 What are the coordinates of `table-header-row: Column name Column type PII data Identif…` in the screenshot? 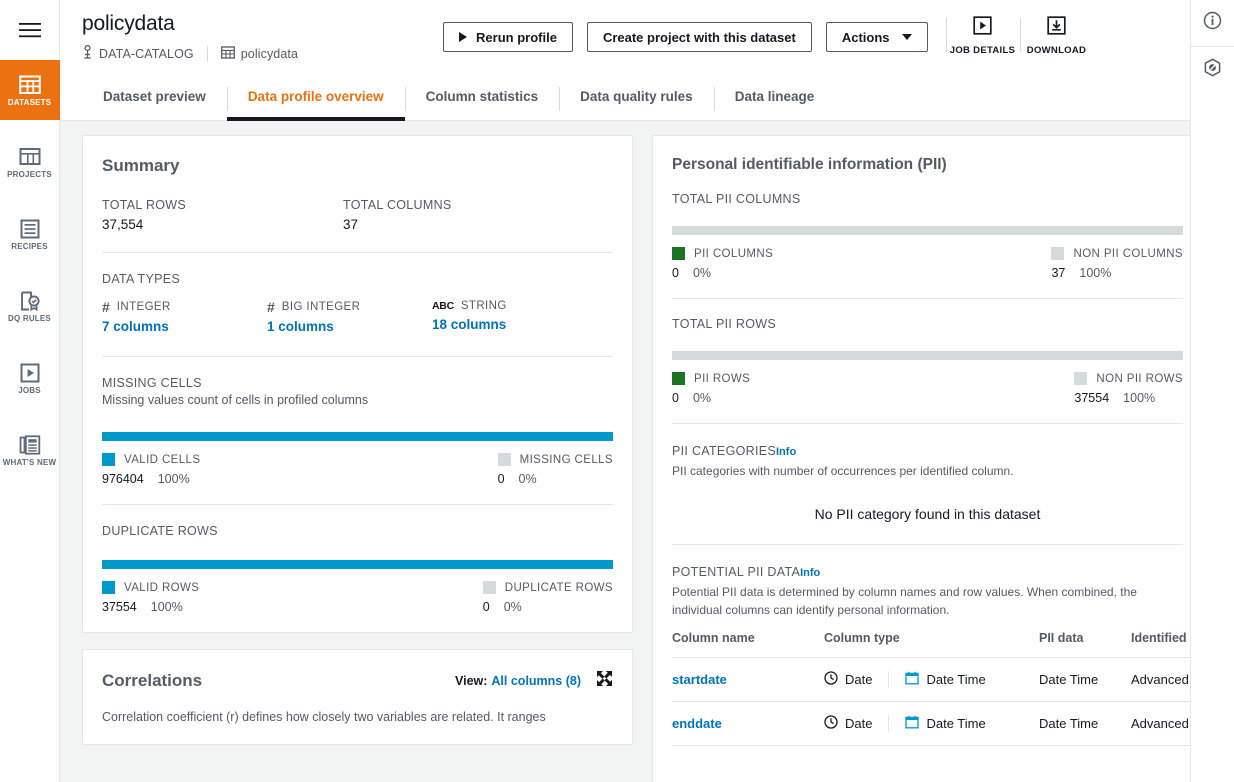 It's located at (931, 641).